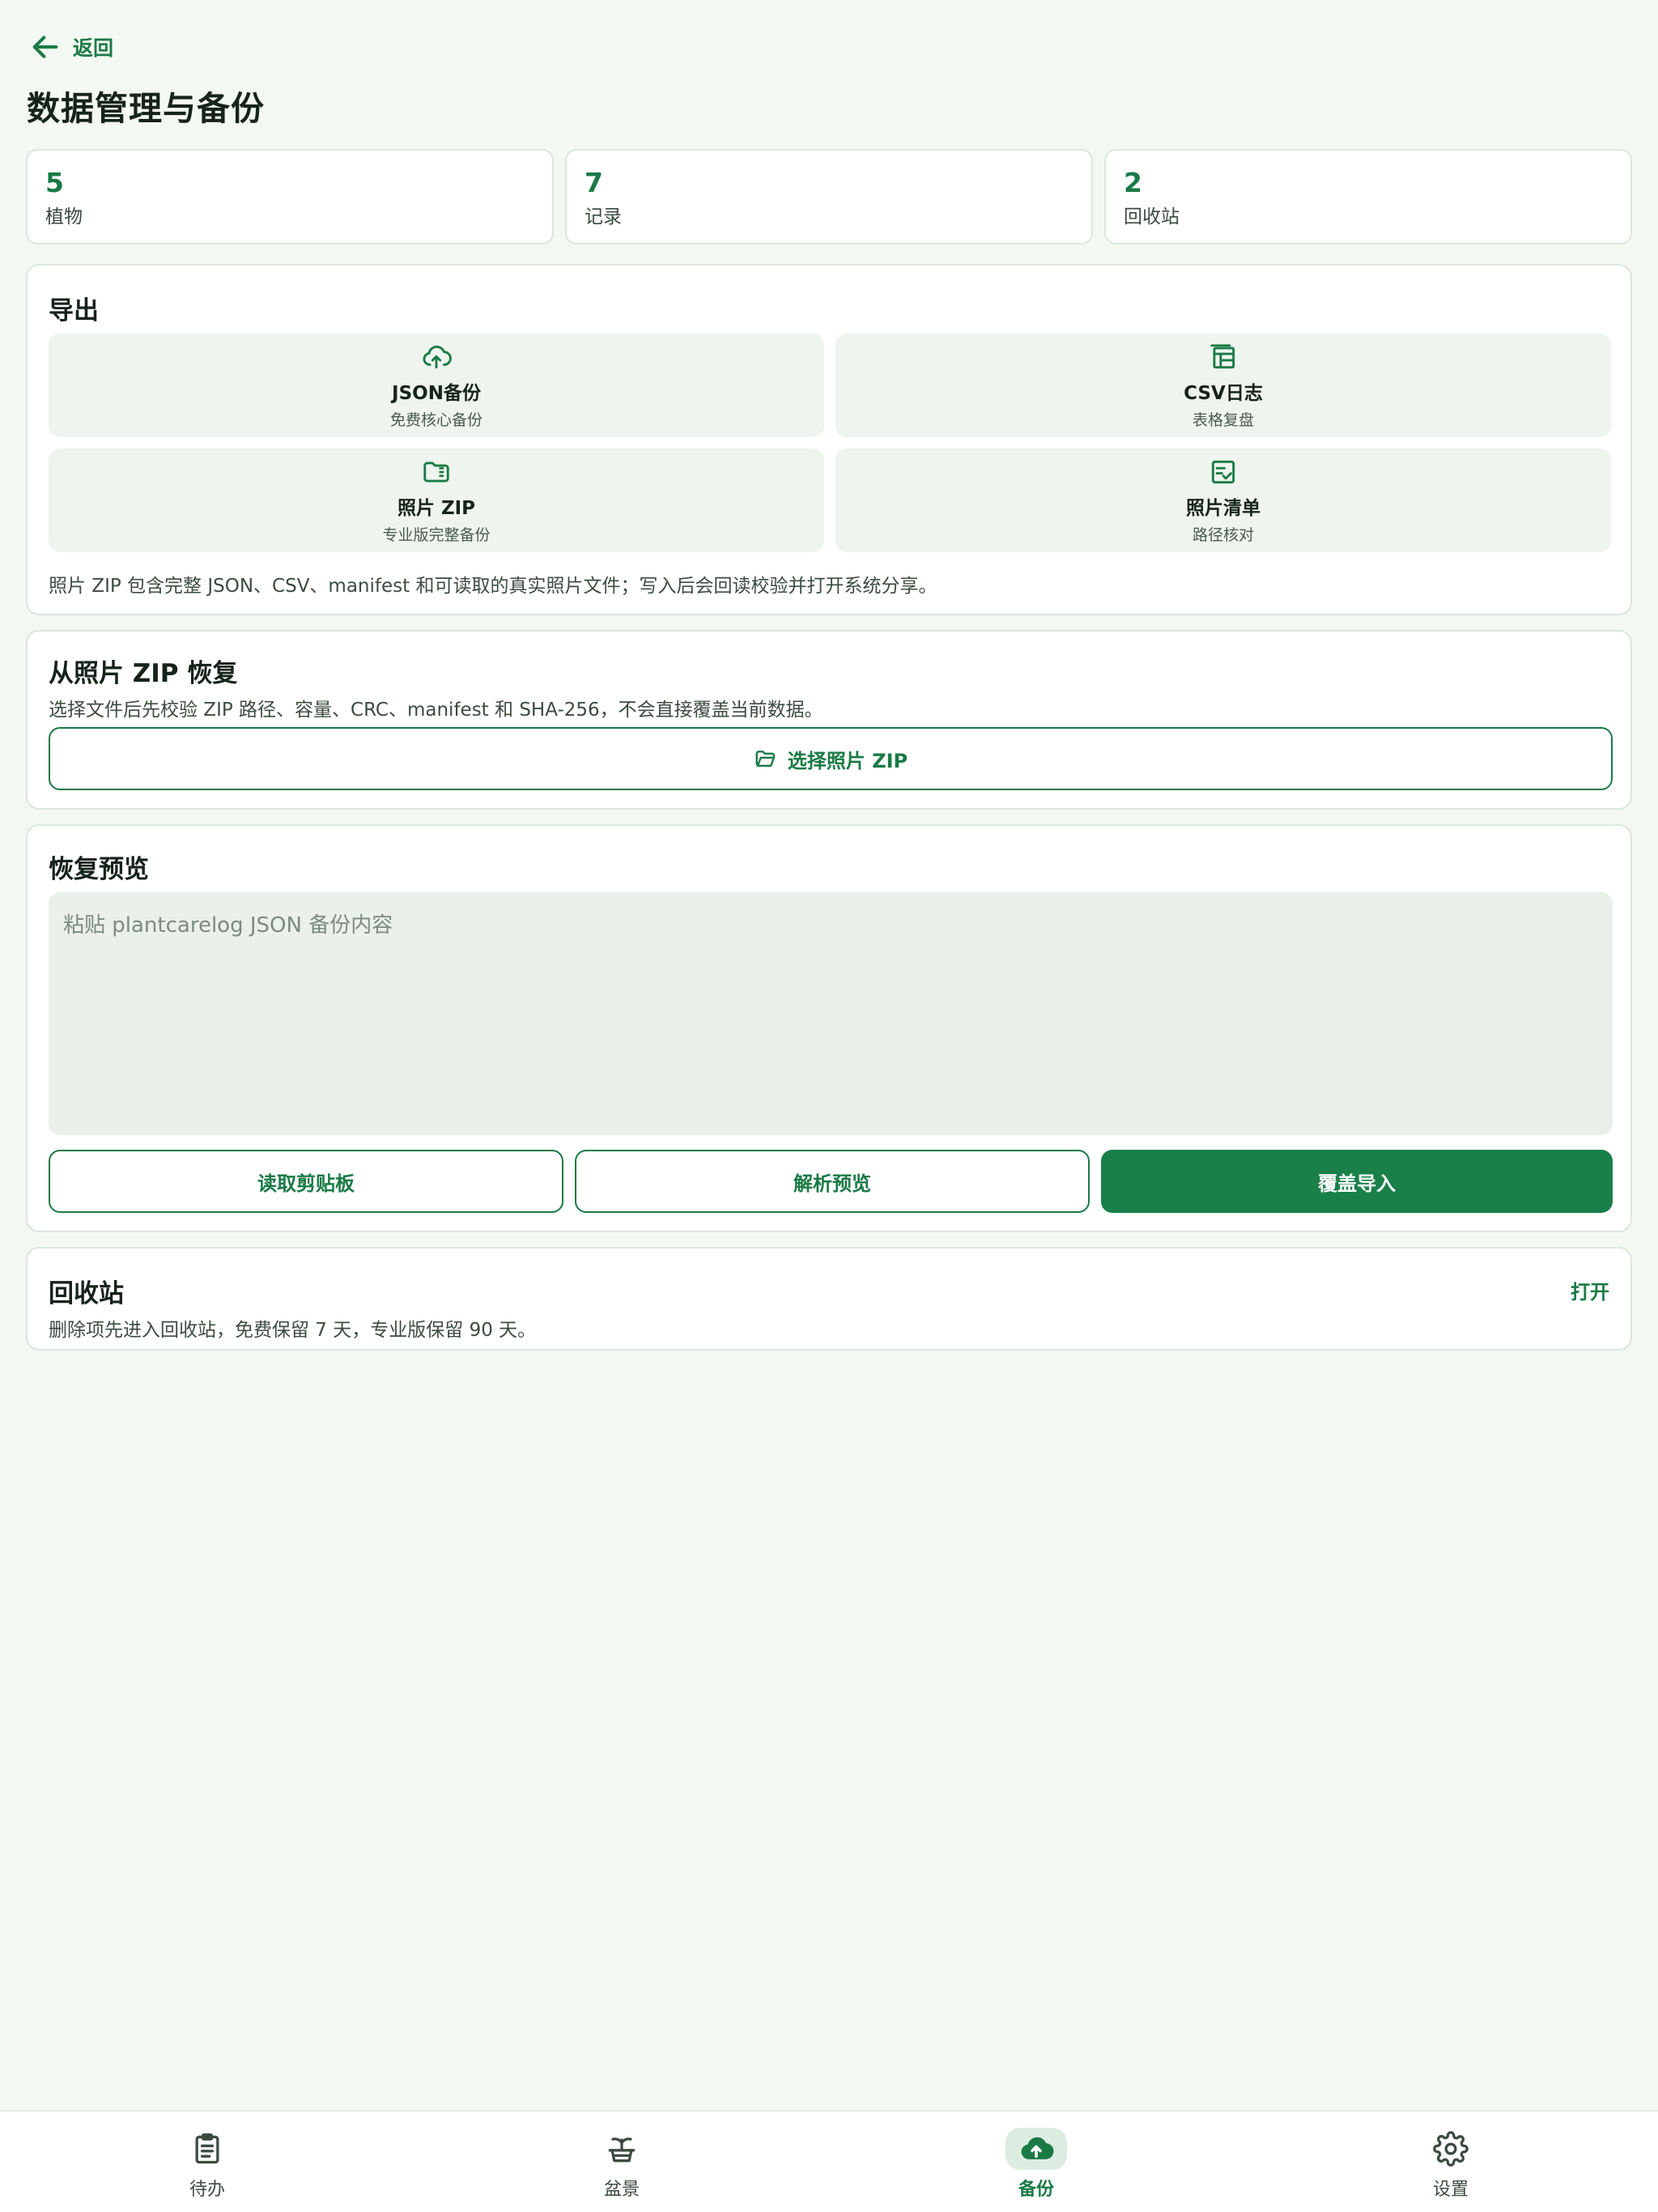  What do you see at coordinates (207, 2190) in the screenshot?
I see `nav-label: 待办` at bounding box center [207, 2190].